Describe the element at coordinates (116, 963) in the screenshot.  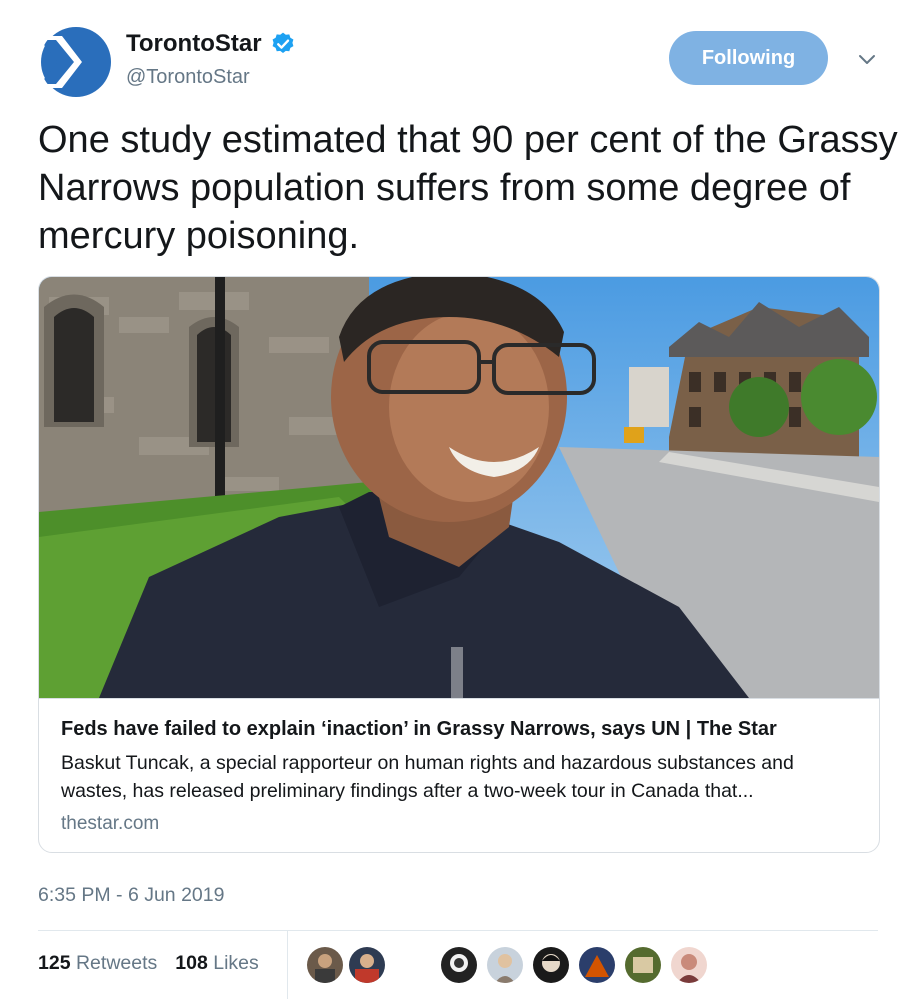
I see `retweets-label: Retweets` at that location.